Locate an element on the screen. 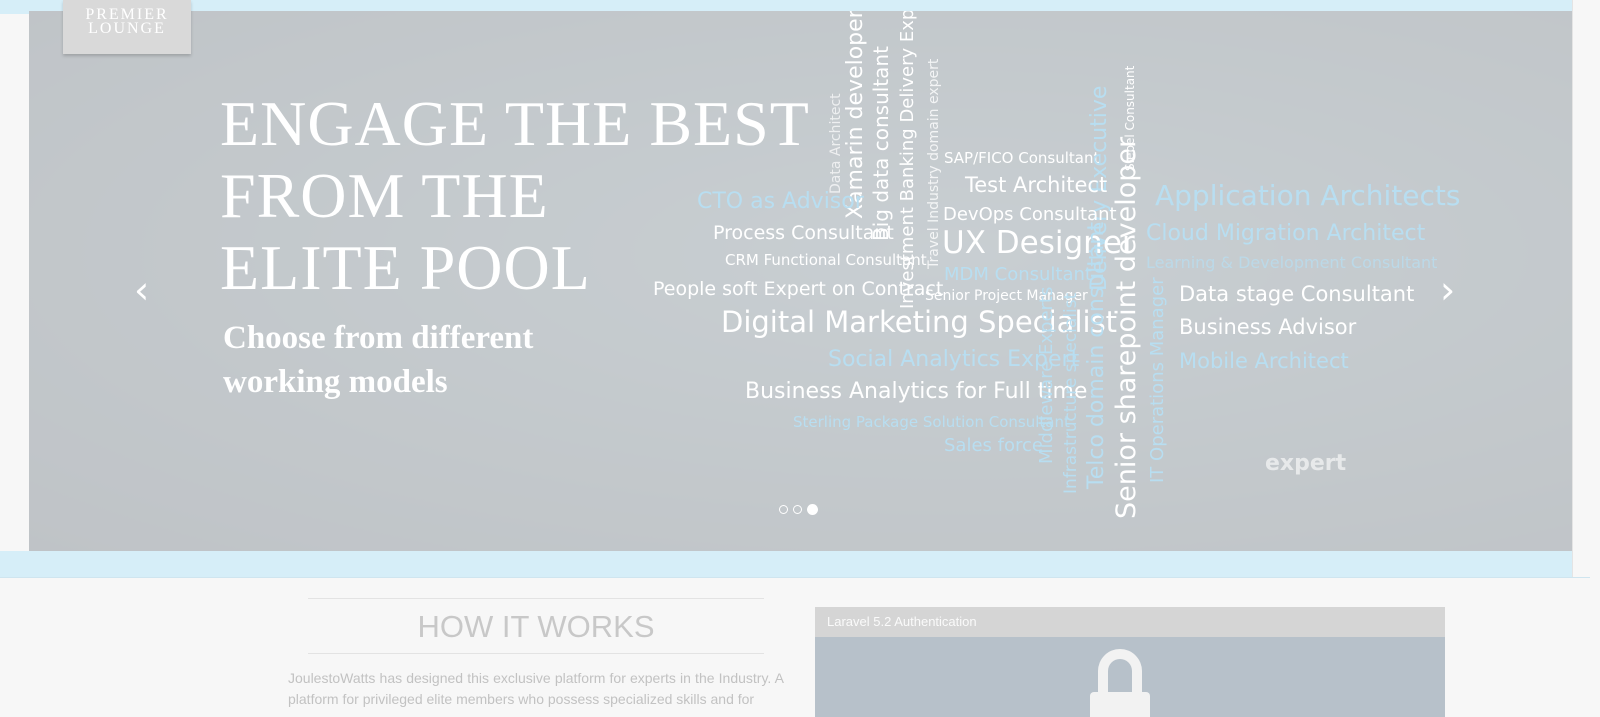  bottom-band is located at coordinates (795, 564).